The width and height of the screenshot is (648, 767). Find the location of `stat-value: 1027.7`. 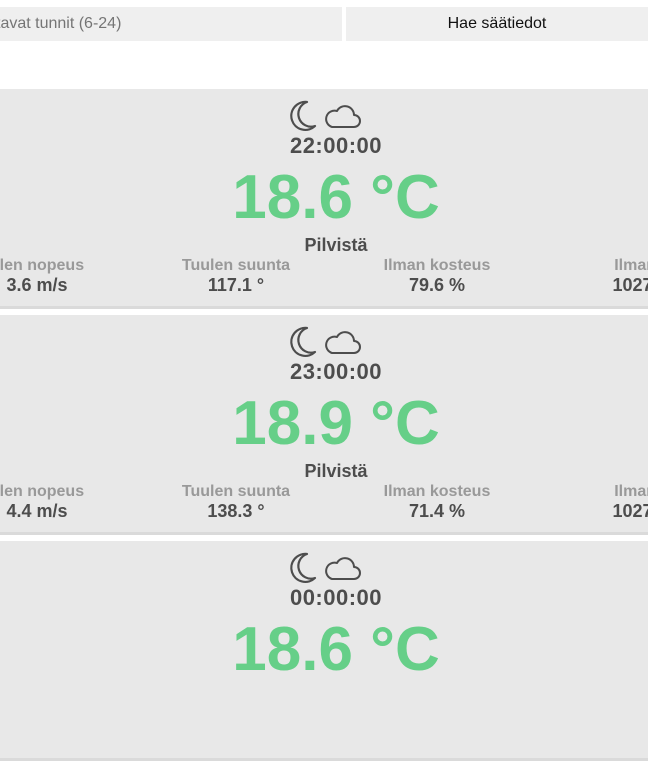

stat-value: 1027.7 is located at coordinates (630, 511).